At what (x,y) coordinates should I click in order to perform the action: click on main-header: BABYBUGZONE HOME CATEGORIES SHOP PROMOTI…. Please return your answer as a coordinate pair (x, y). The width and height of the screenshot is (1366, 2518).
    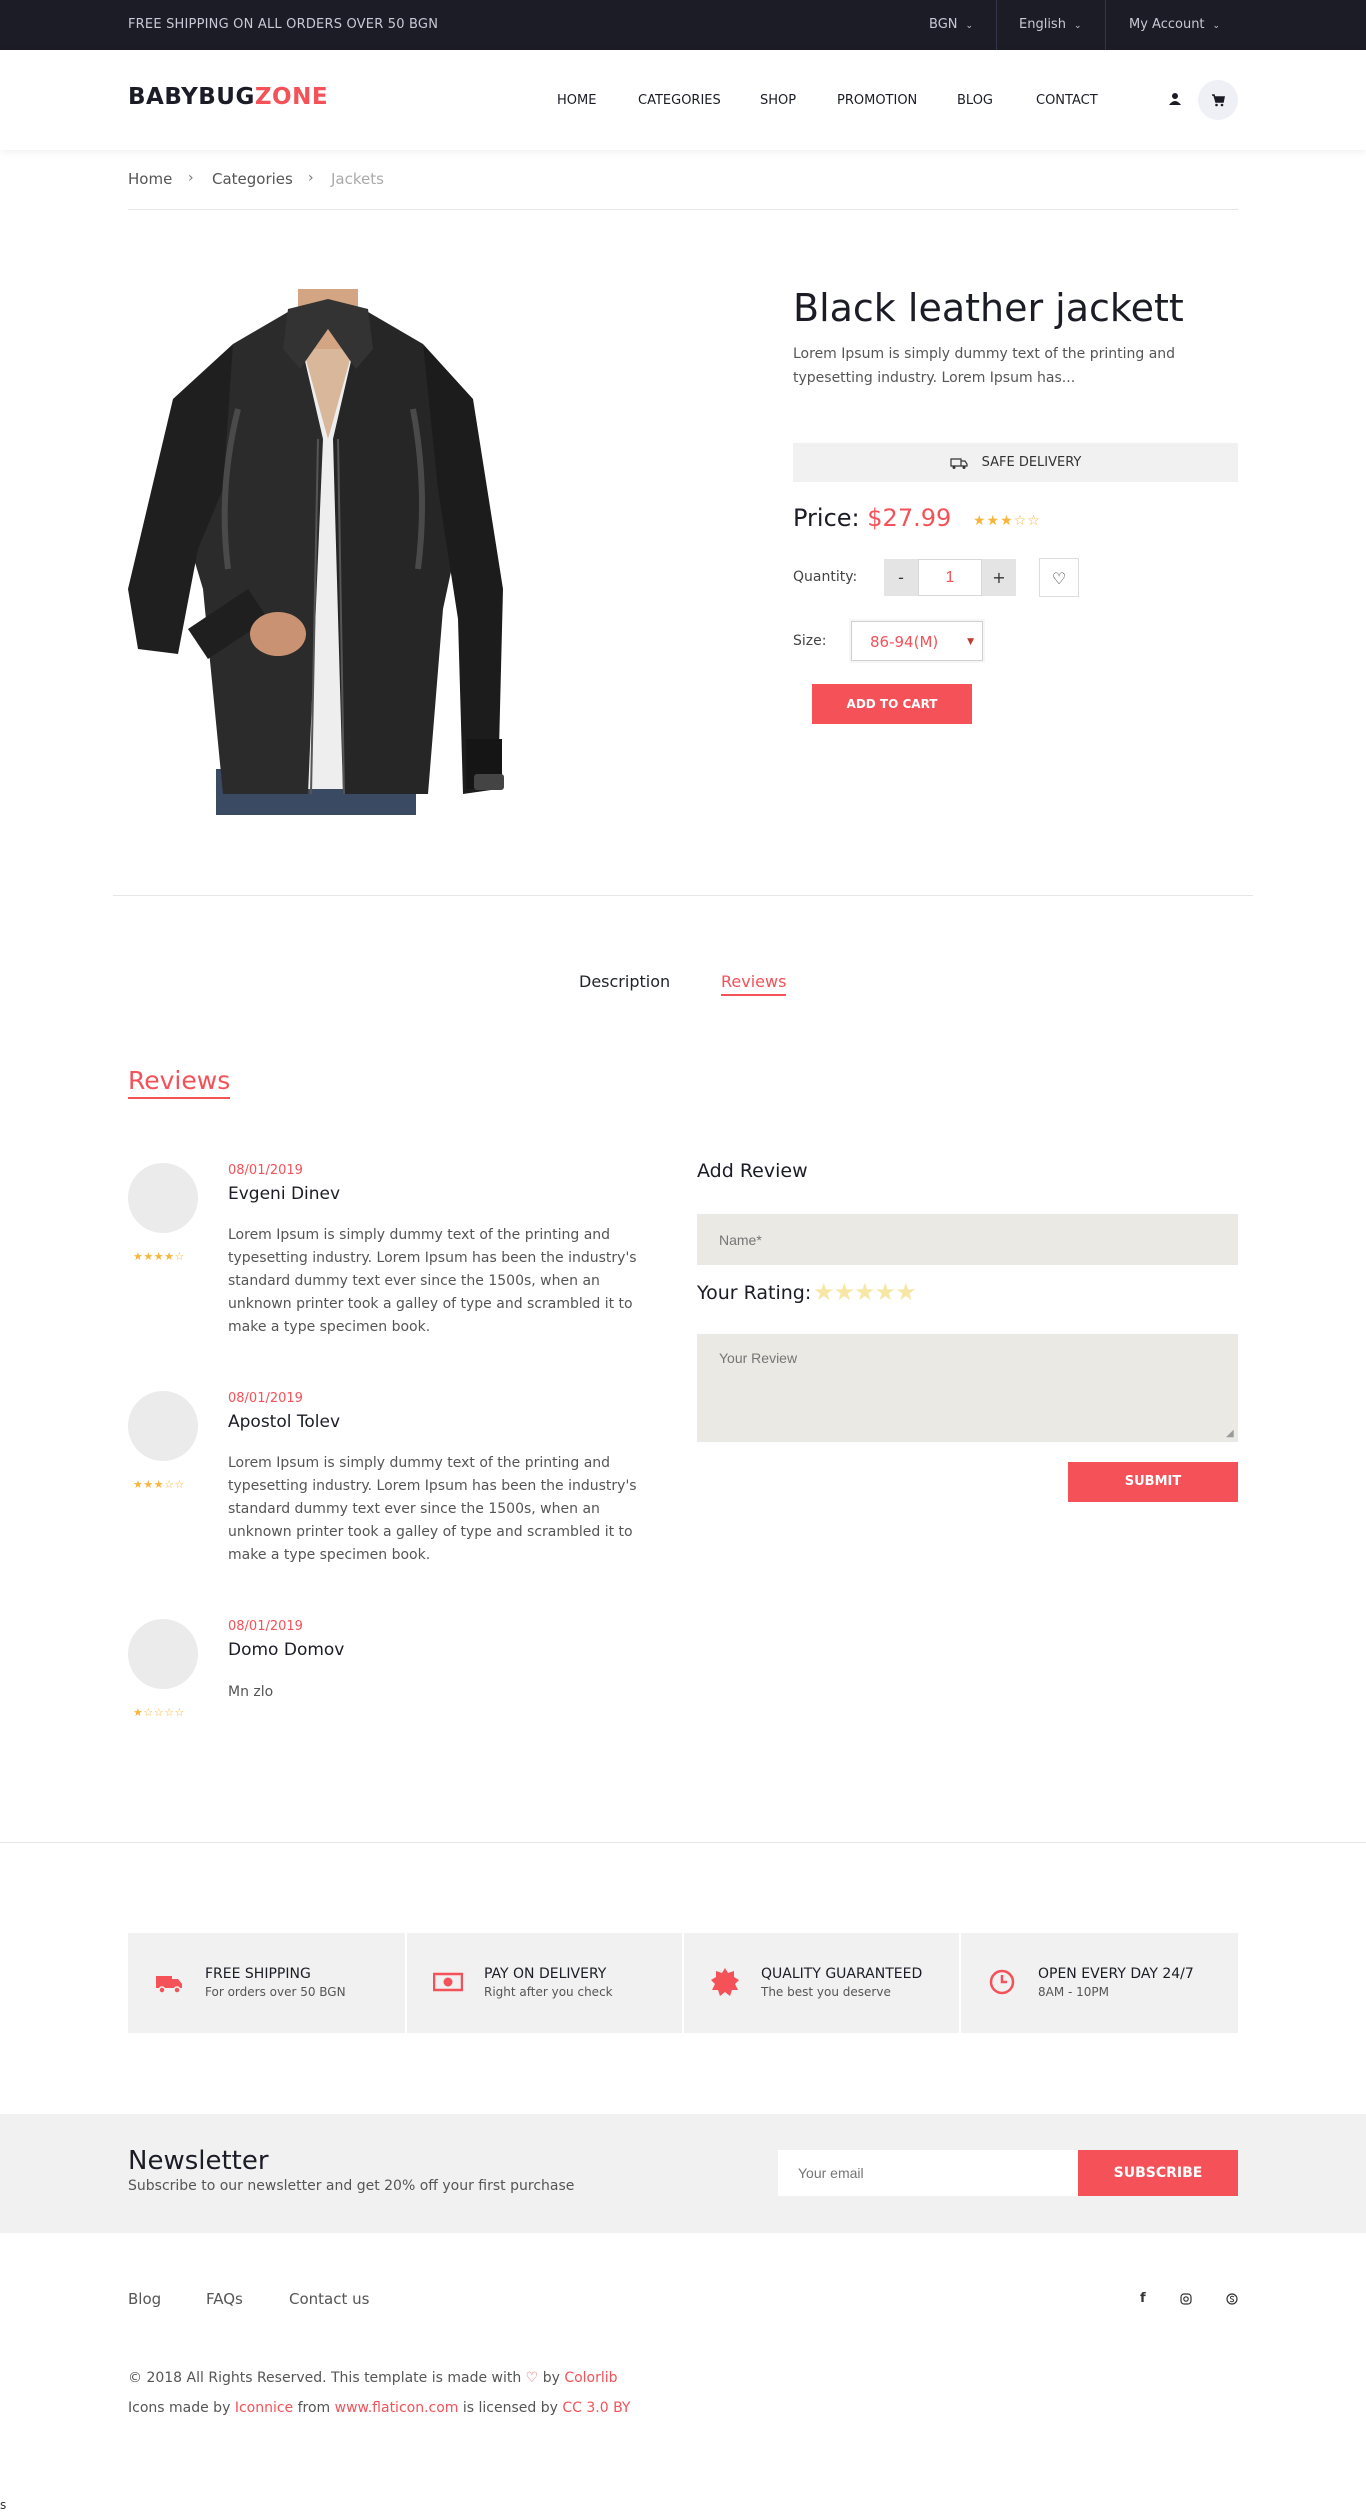
    Looking at the image, I should click on (683, 100).